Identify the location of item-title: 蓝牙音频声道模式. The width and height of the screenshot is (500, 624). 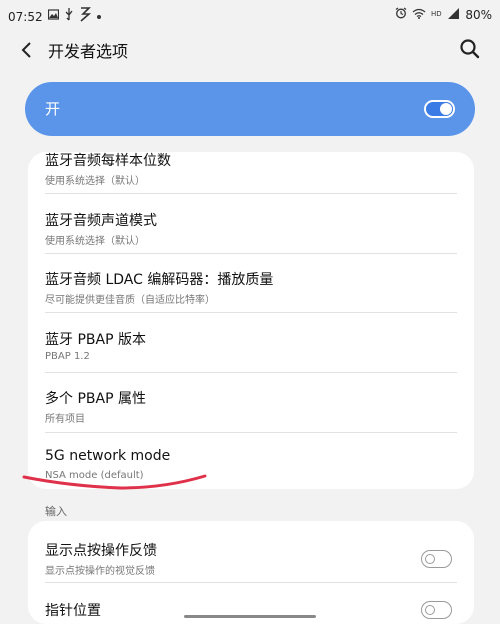
(101, 221).